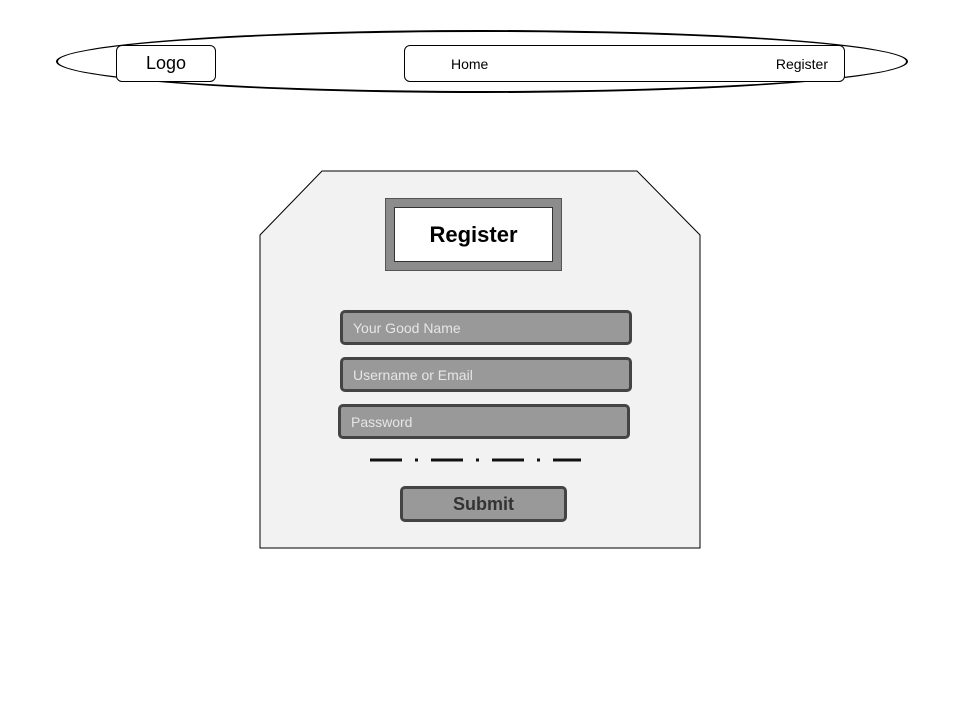 Image resolution: width=960 pixels, height=720 pixels. What do you see at coordinates (483, 504) in the screenshot?
I see `submit-button: Submit` at bounding box center [483, 504].